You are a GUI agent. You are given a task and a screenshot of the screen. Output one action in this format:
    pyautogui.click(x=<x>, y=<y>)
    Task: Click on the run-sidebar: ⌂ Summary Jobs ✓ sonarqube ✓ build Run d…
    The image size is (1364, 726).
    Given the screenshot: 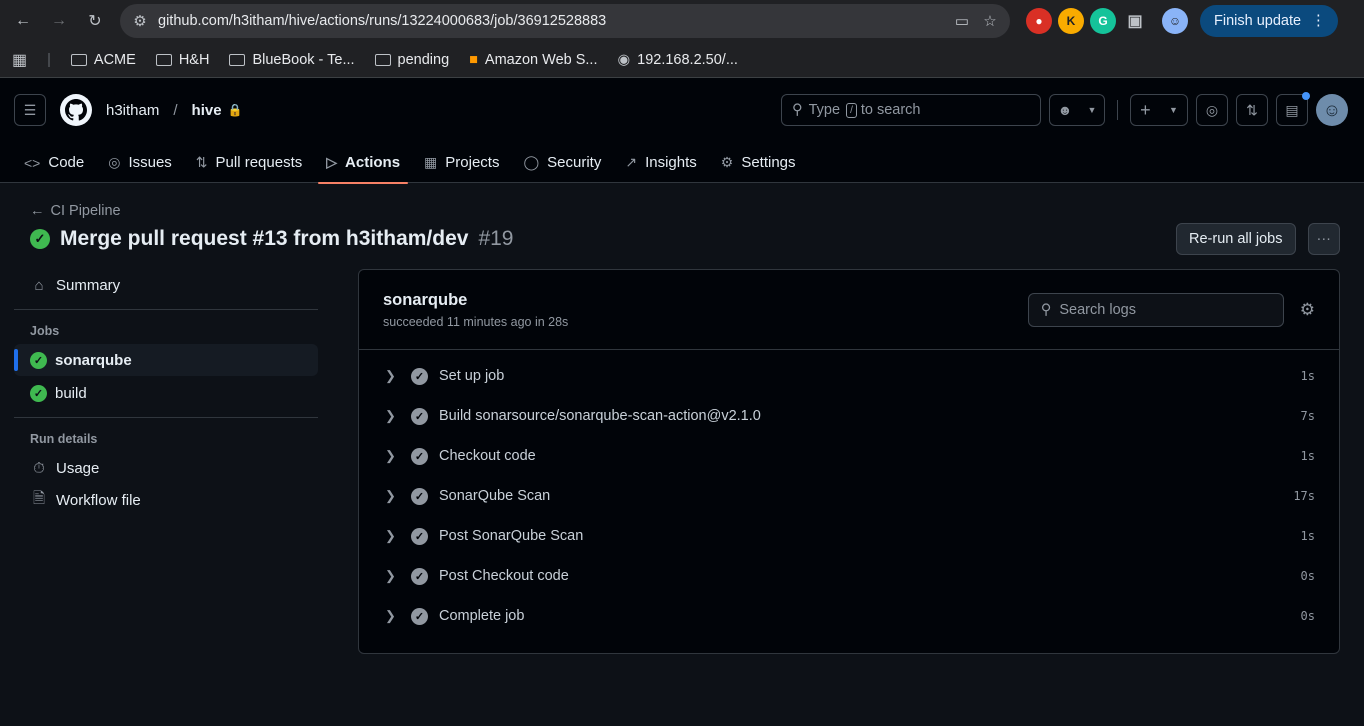 What is the action you would take?
    pyautogui.click(x=166, y=461)
    